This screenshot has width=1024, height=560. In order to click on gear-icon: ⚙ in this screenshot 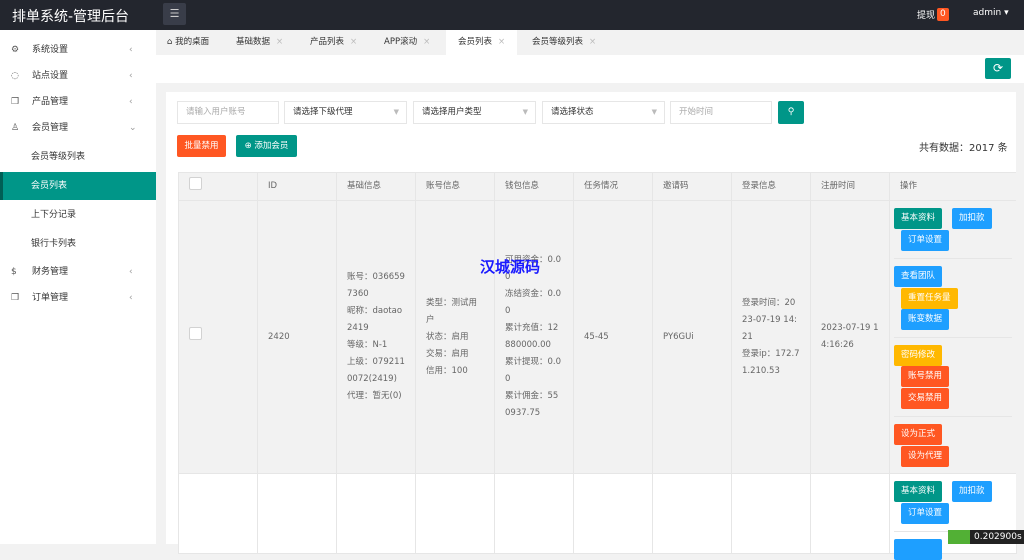, I will do `click(15, 50)`.